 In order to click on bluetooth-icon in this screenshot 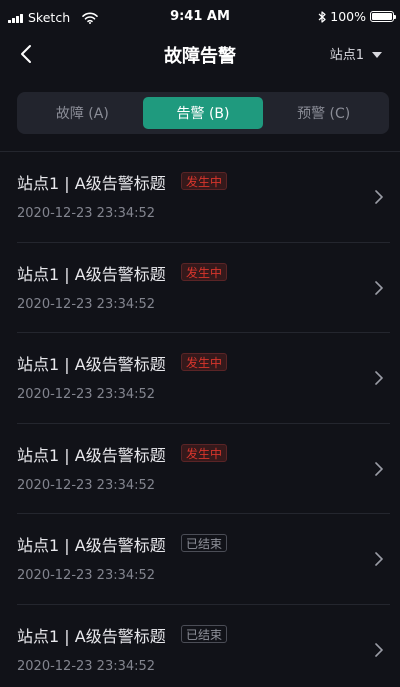, I will do `click(322, 16)`.